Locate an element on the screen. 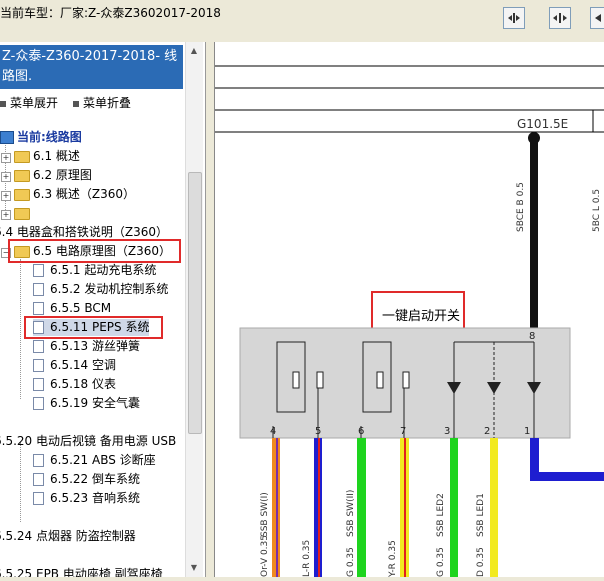  wire-spec: Y-R 0.35 is located at coordinates (393, 558).